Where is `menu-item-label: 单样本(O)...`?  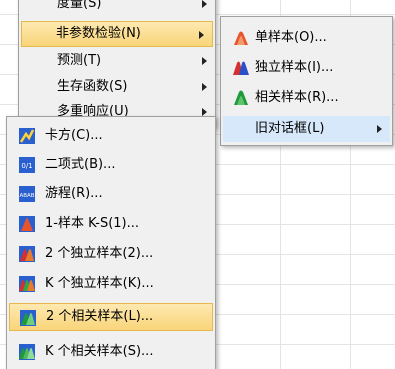 menu-item-label: 单样本(O)... is located at coordinates (291, 37).